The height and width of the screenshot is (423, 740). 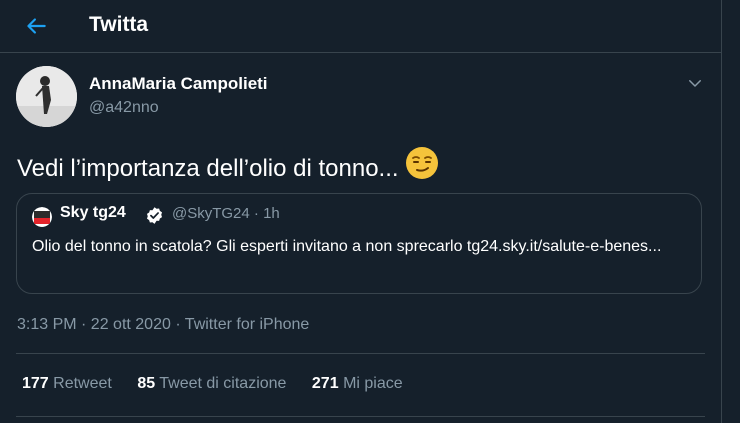 I want to click on likes-stat: 271 Mi piace, so click(x=357, y=384).